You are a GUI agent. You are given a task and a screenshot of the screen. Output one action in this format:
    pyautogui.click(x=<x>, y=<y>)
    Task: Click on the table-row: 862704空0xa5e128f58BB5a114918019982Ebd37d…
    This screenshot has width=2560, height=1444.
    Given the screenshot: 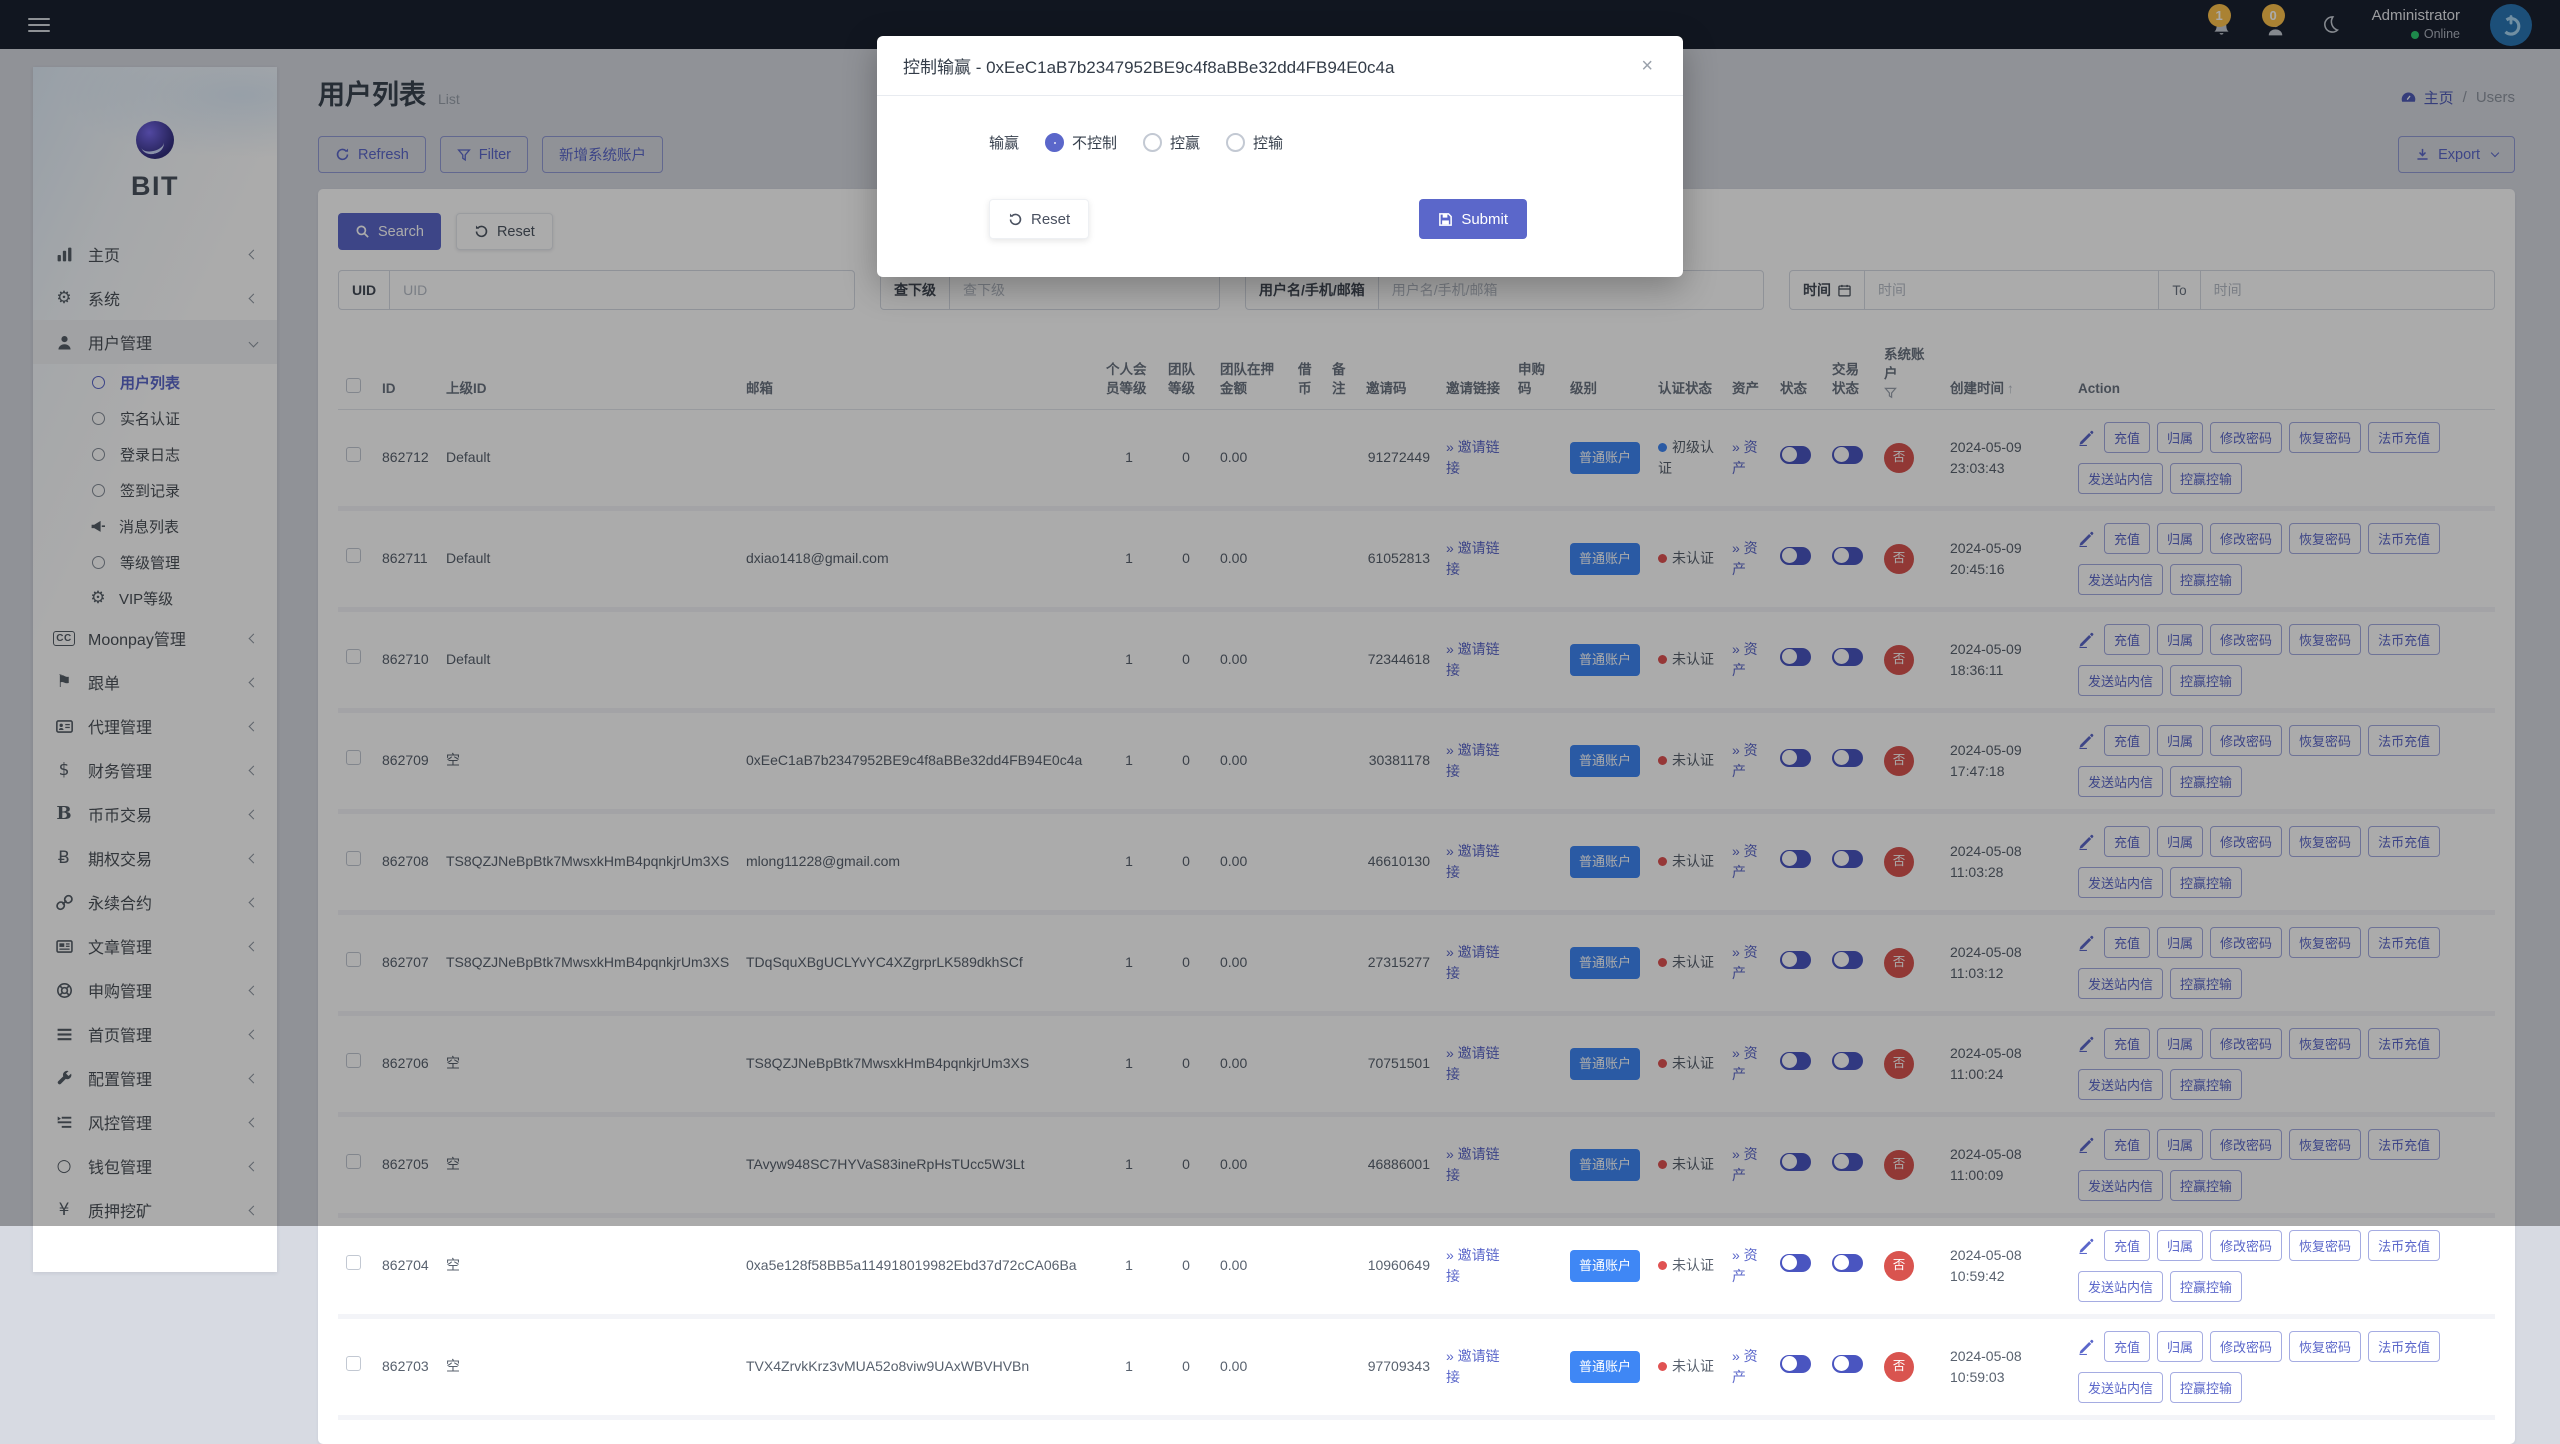 What is the action you would take?
    pyautogui.click(x=1416, y=1265)
    